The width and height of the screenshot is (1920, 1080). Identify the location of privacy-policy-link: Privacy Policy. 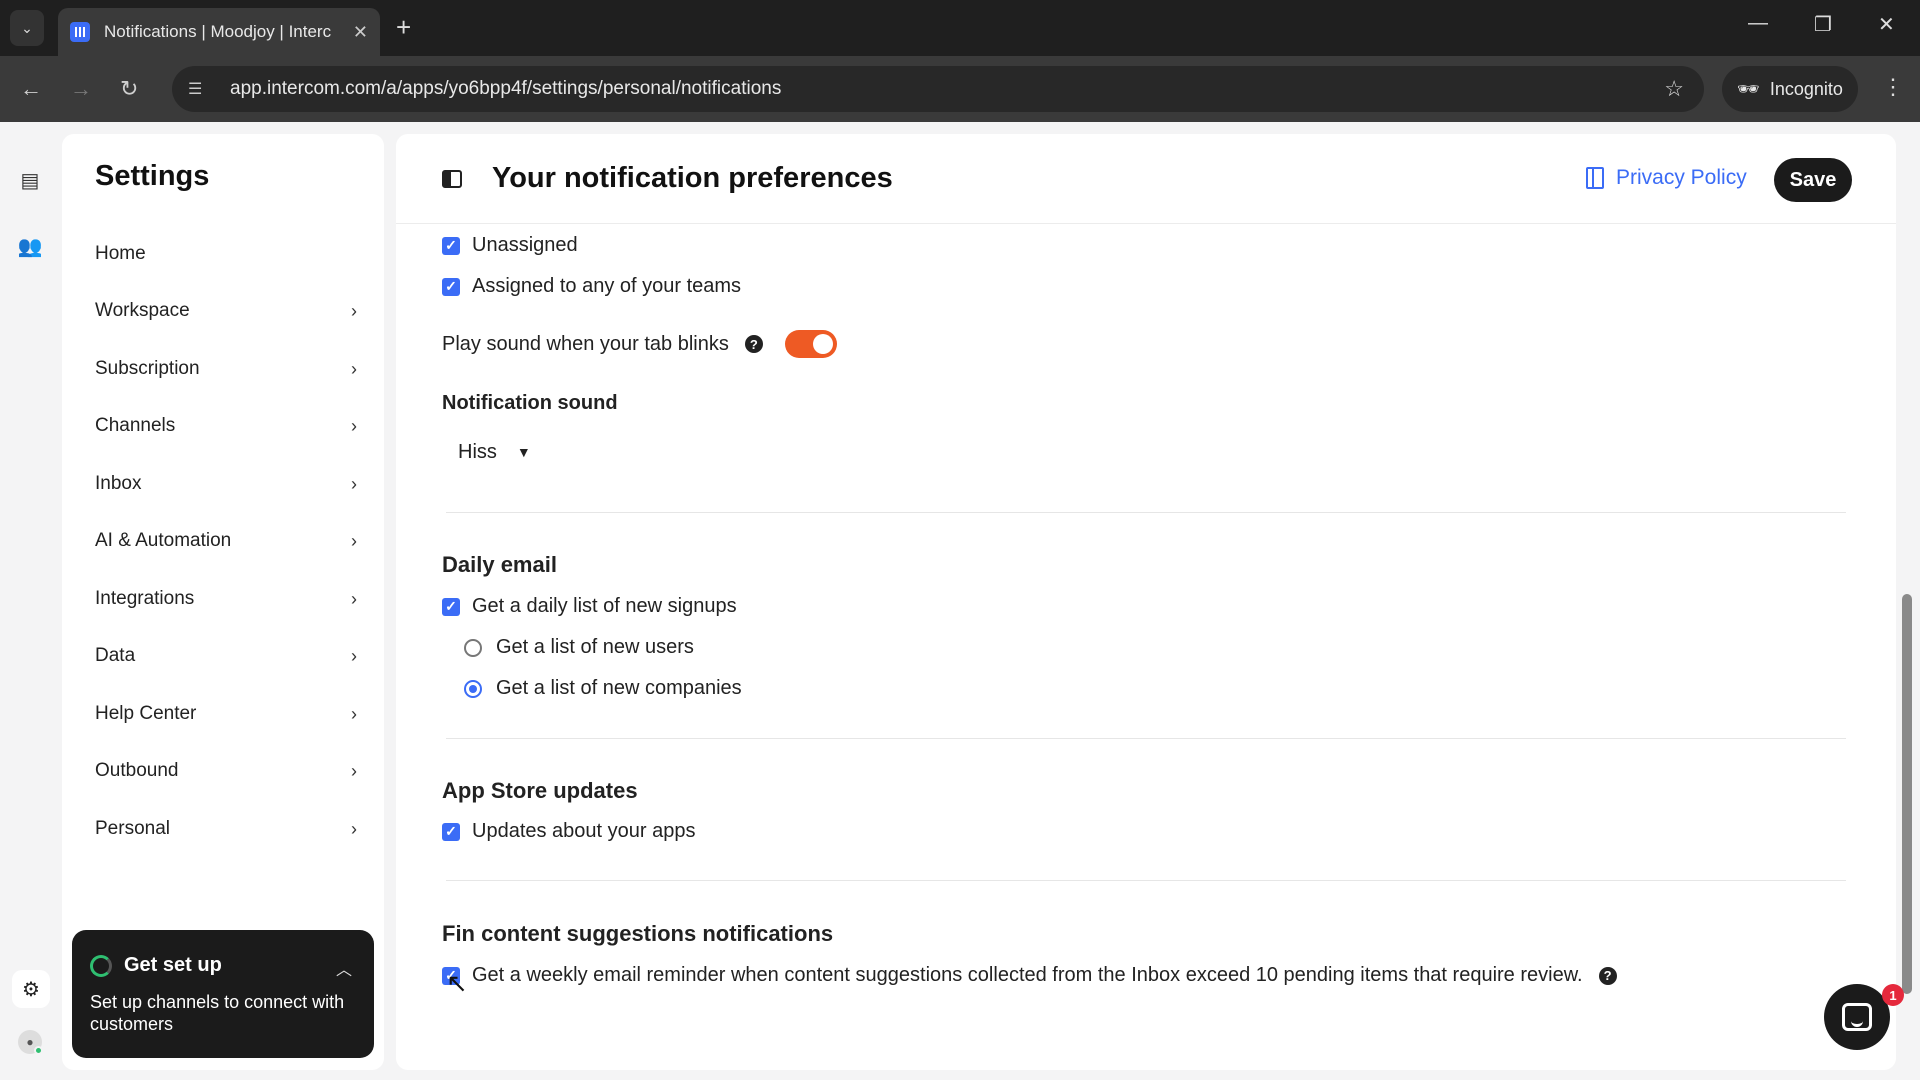
(1666, 178).